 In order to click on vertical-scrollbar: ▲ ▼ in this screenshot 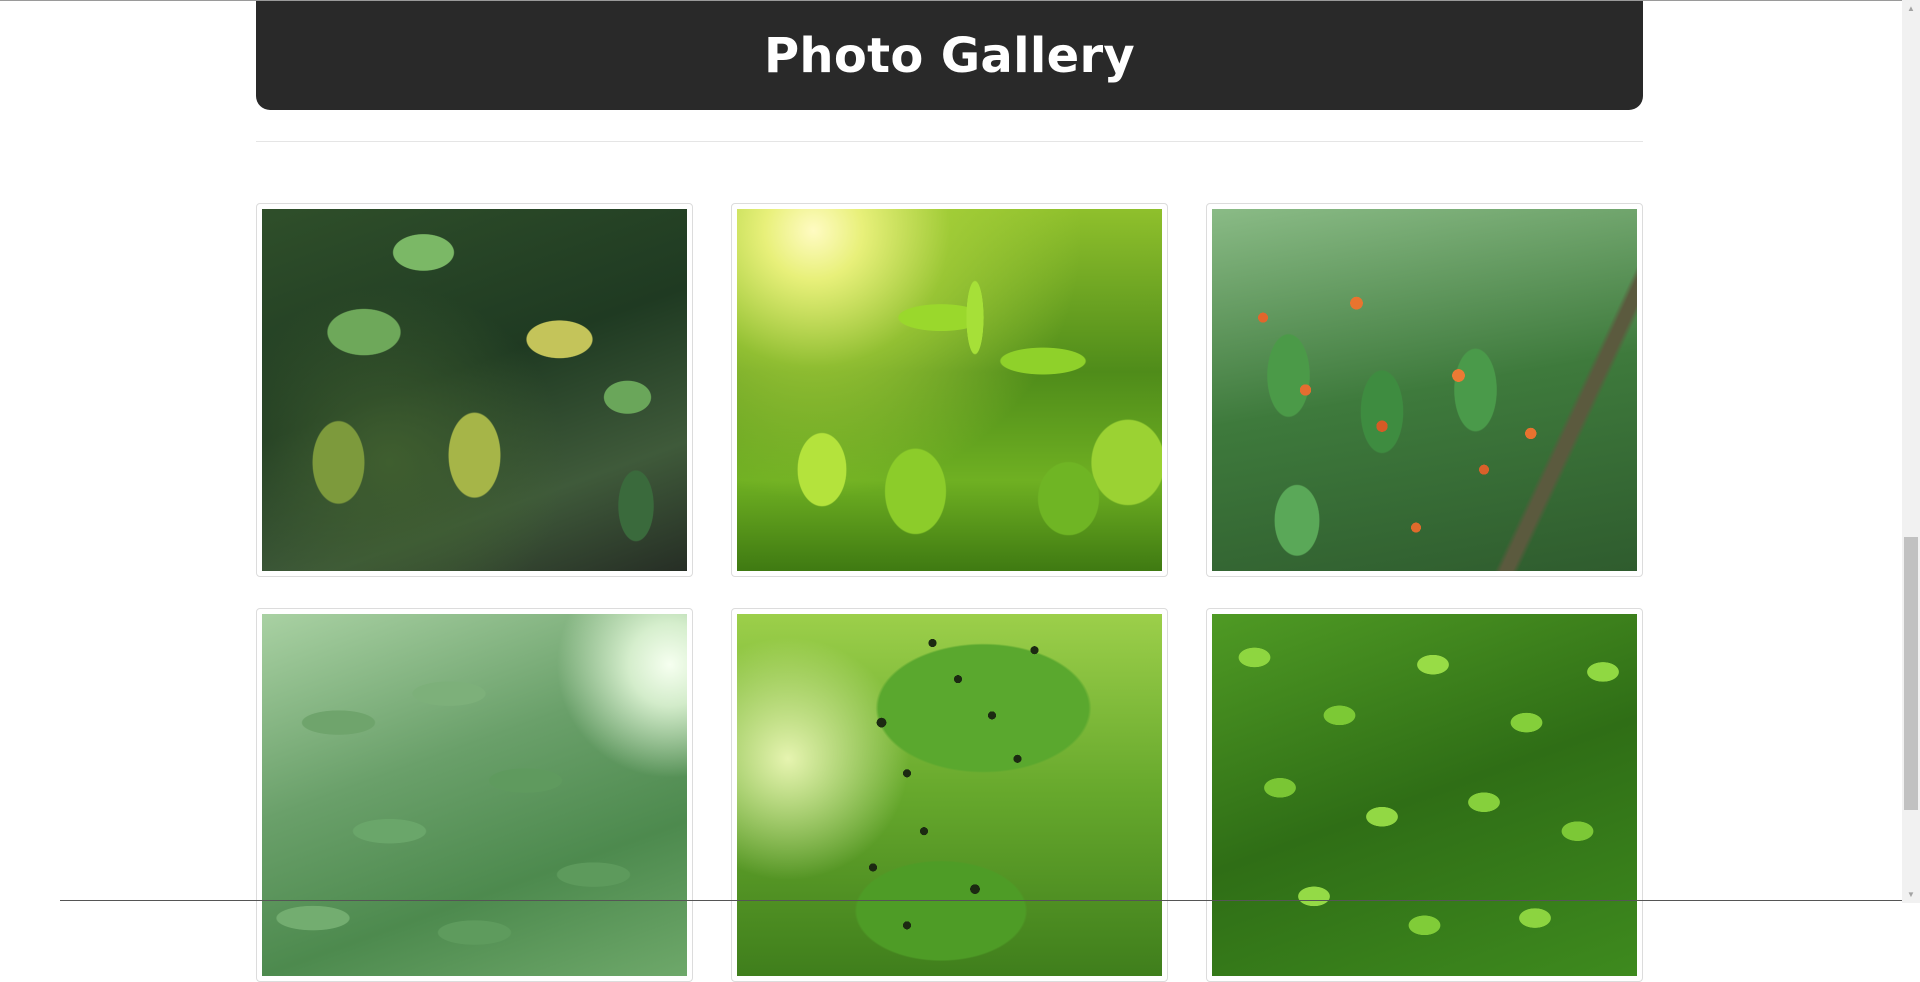, I will do `click(1911, 451)`.